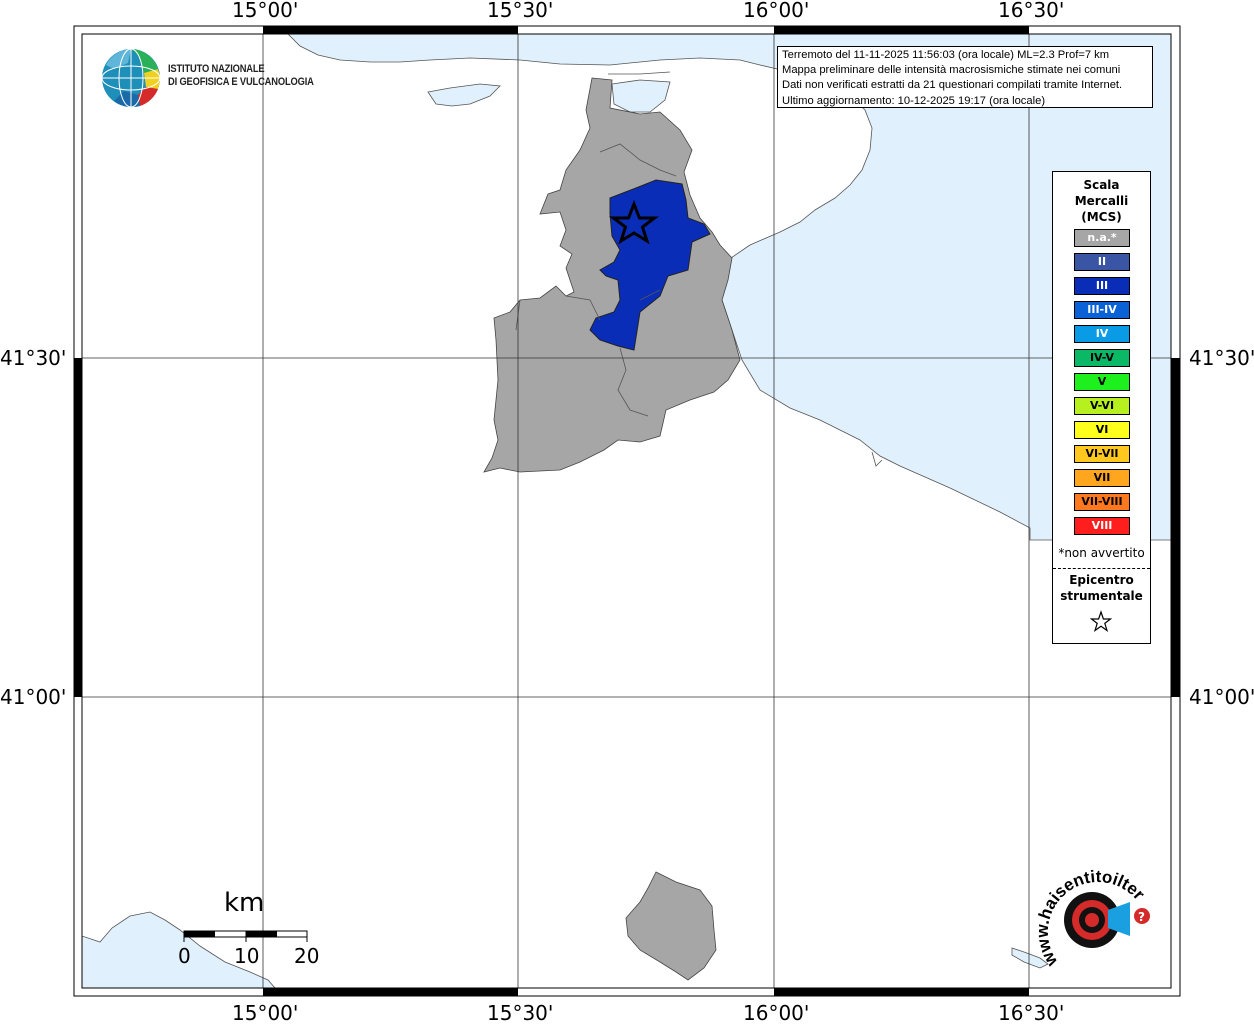 The image size is (1254, 1025). What do you see at coordinates (184, 956) in the screenshot?
I see `scale-label: 0` at bounding box center [184, 956].